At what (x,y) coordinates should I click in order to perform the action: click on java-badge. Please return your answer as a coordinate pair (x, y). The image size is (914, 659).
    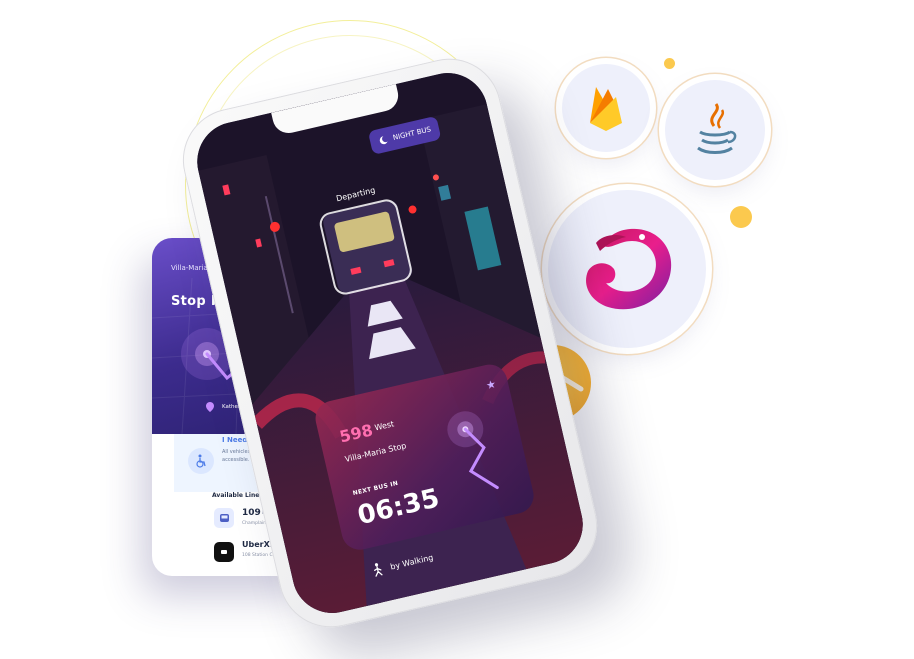
    Looking at the image, I should click on (715, 130).